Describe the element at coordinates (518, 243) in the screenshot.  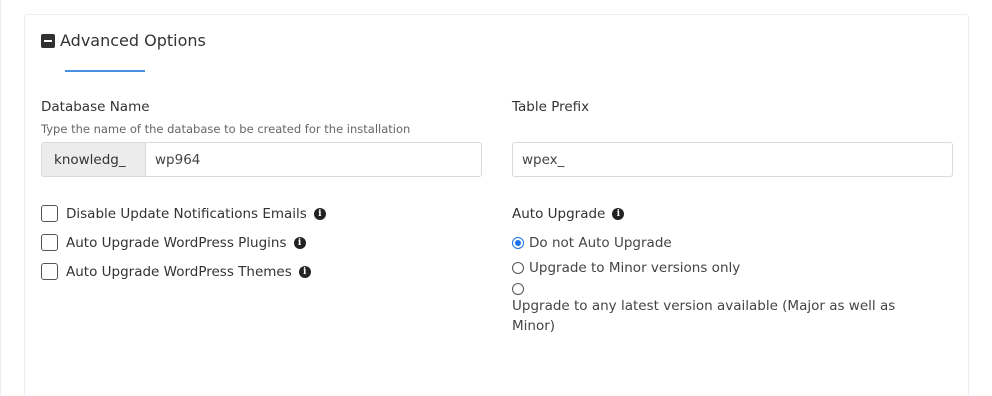
I see `radio-button-no-upgrade` at that location.